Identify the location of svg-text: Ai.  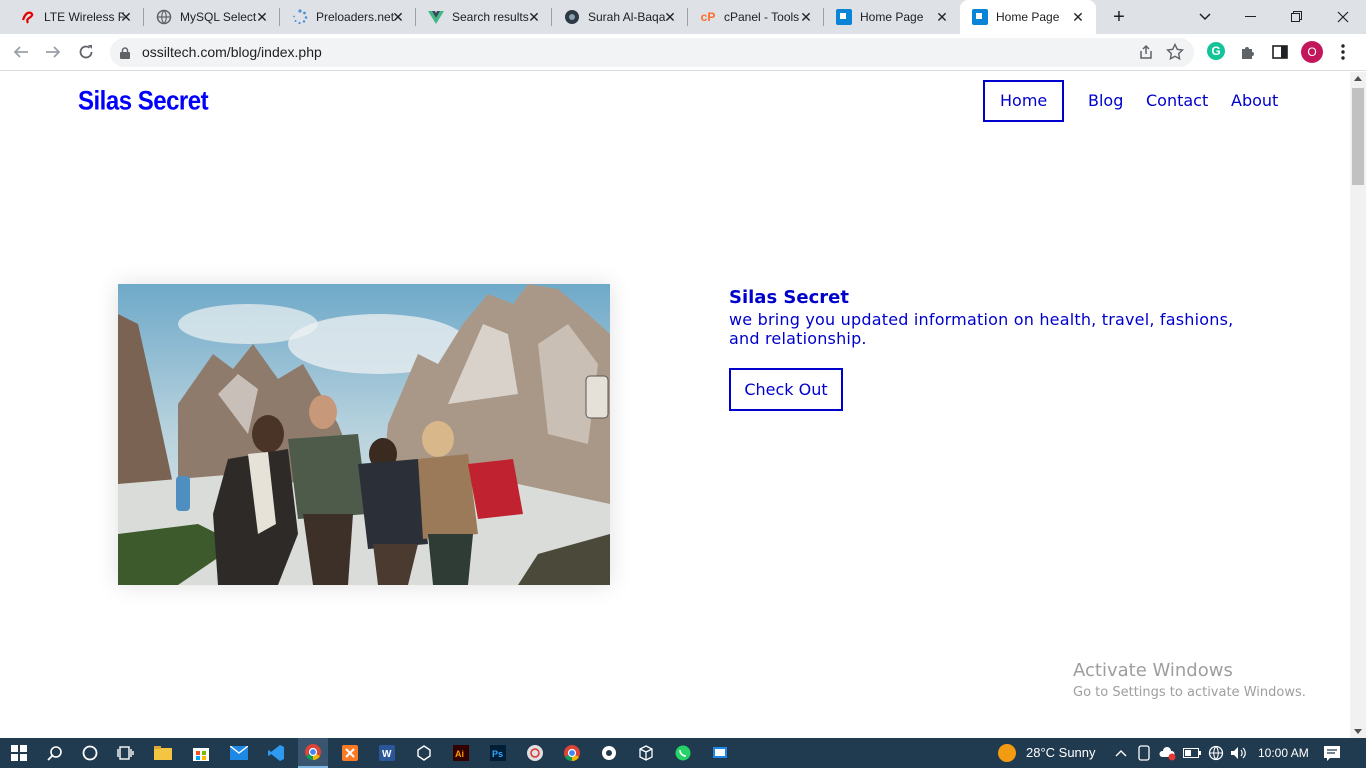
(459, 754).